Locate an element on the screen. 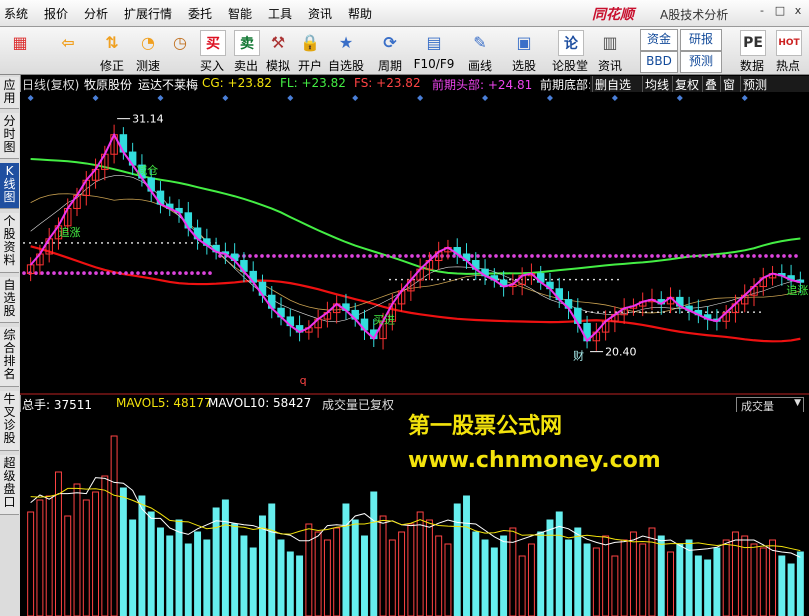  toolbar-label: 自选股 is located at coordinates (345, 66).